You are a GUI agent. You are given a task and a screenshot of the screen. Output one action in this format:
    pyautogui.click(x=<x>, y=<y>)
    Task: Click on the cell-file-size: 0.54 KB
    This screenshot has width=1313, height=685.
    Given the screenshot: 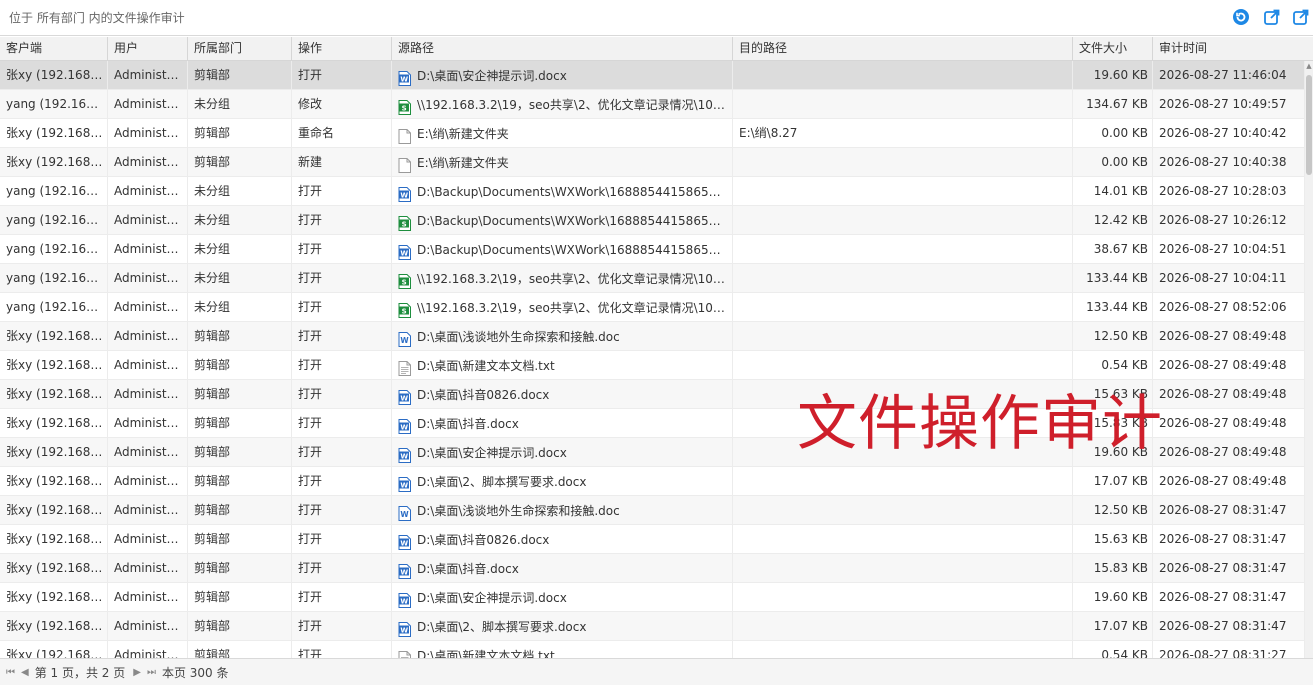 What is the action you would take?
    pyautogui.click(x=1113, y=649)
    